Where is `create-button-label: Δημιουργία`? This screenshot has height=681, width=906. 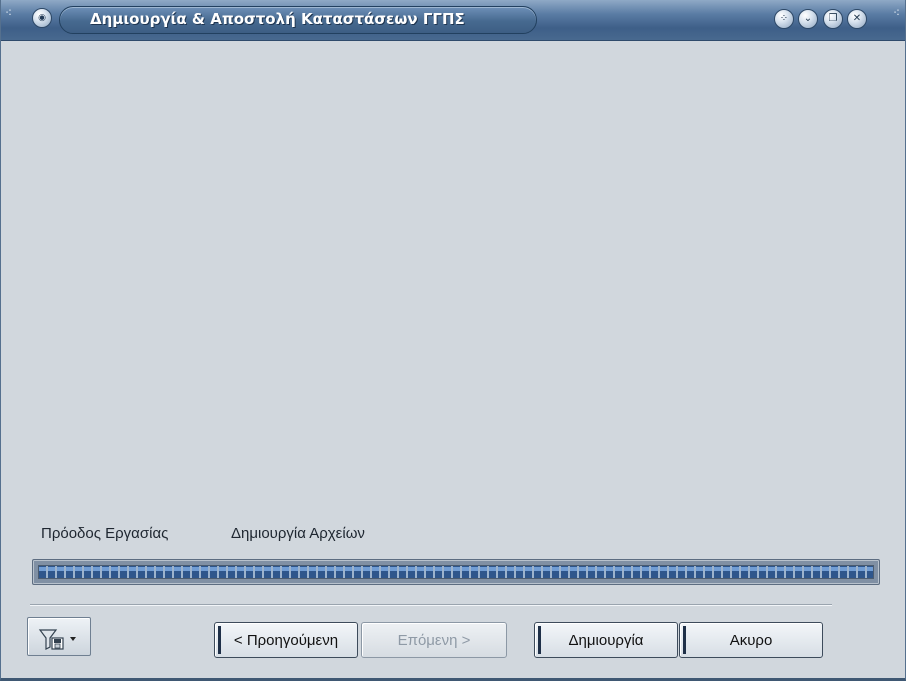
create-button-label: Δημιουργία is located at coordinates (606, 640).